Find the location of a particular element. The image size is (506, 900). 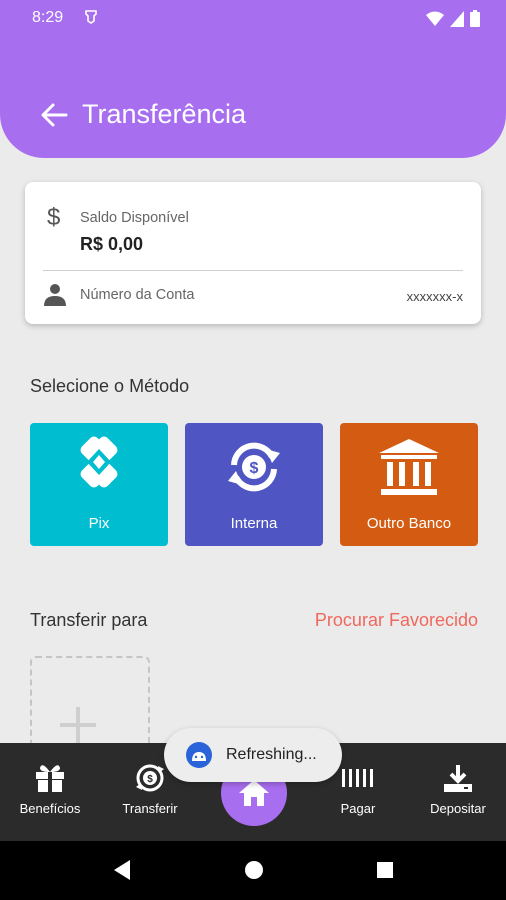

transfer-section-label: Transferir para is located at coordinates (89, 620).